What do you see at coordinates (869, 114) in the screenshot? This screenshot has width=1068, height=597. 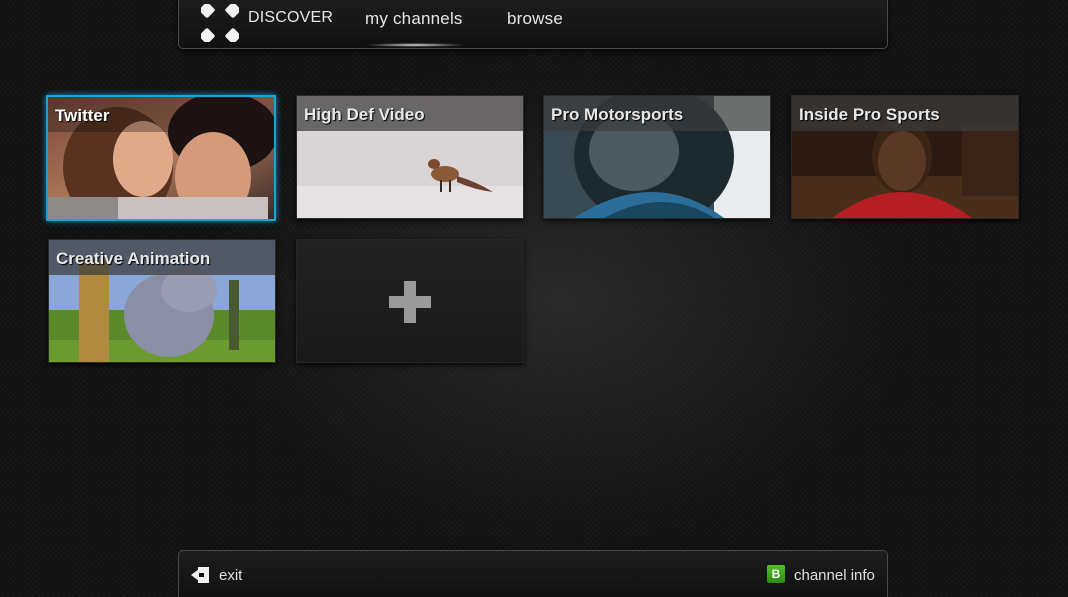 I see `channel-title: Inside Pro Sports` at bounding box center [869, 114].